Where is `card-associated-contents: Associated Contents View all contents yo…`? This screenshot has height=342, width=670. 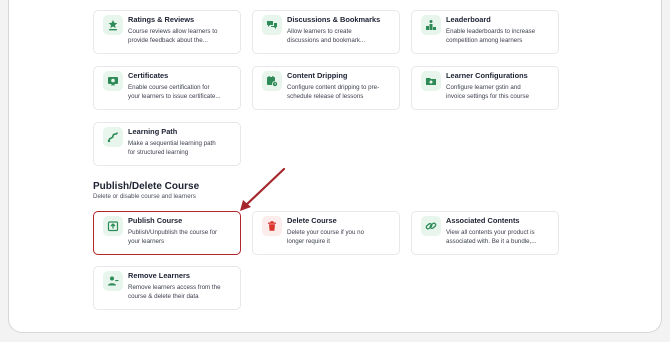 card-associated-contents: Associated Contents View all contents yo… is located at coordinates (485, 233).